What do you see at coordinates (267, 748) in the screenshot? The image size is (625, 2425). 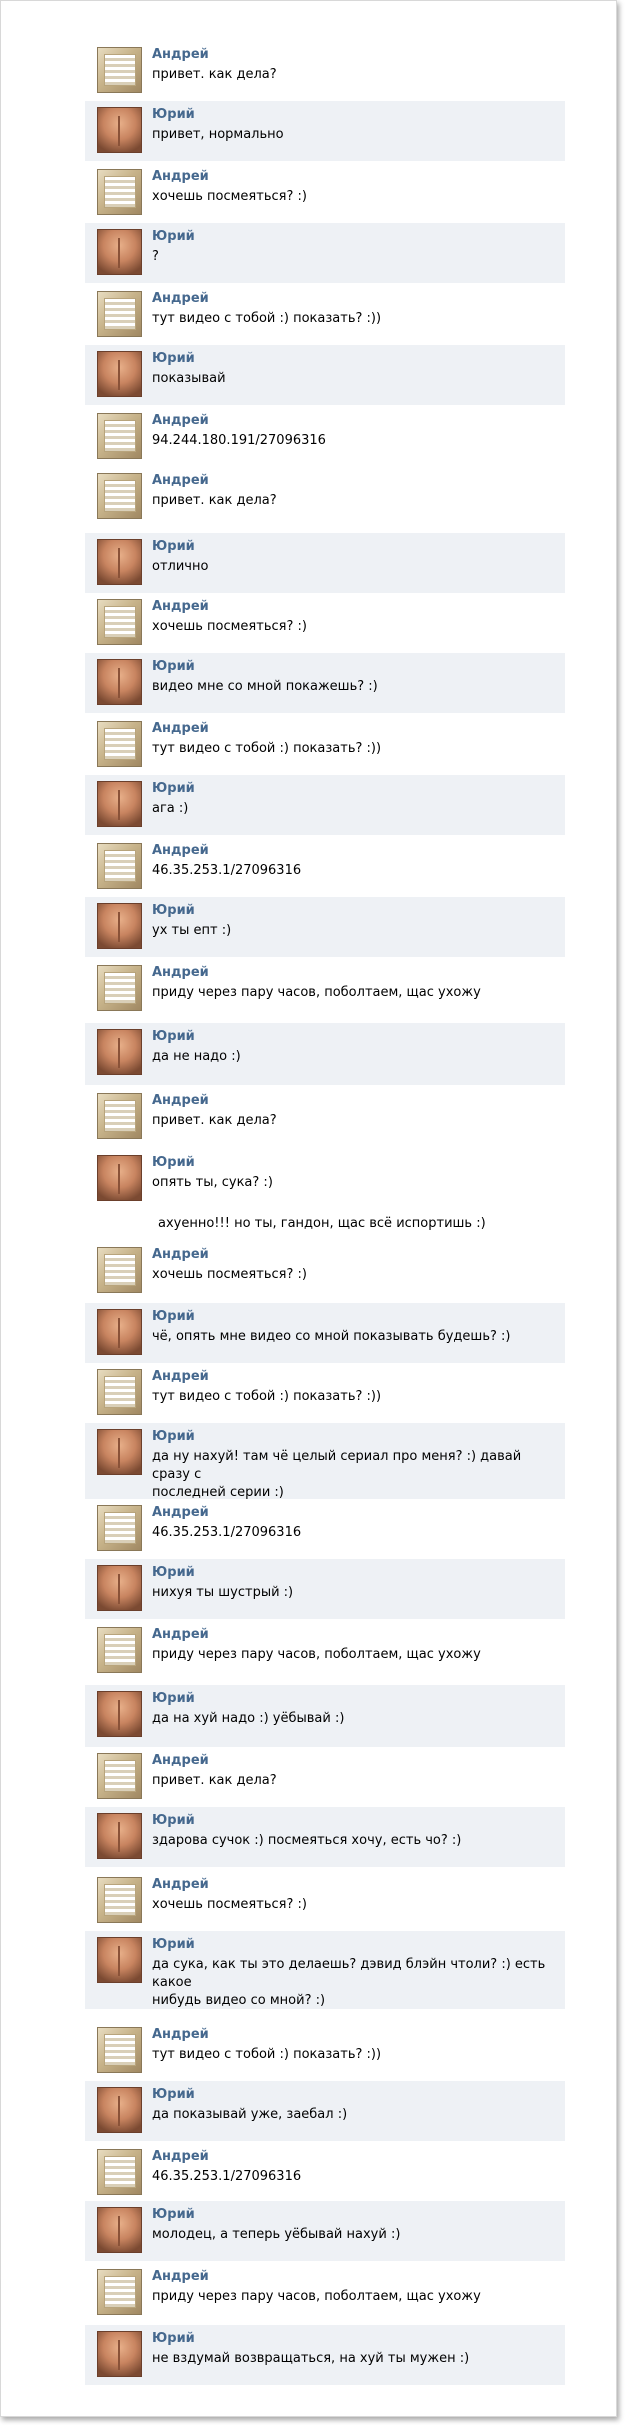 I see `message-text-line: тут видео с тобой :) показать? :))` at bounding box center [267, 748].